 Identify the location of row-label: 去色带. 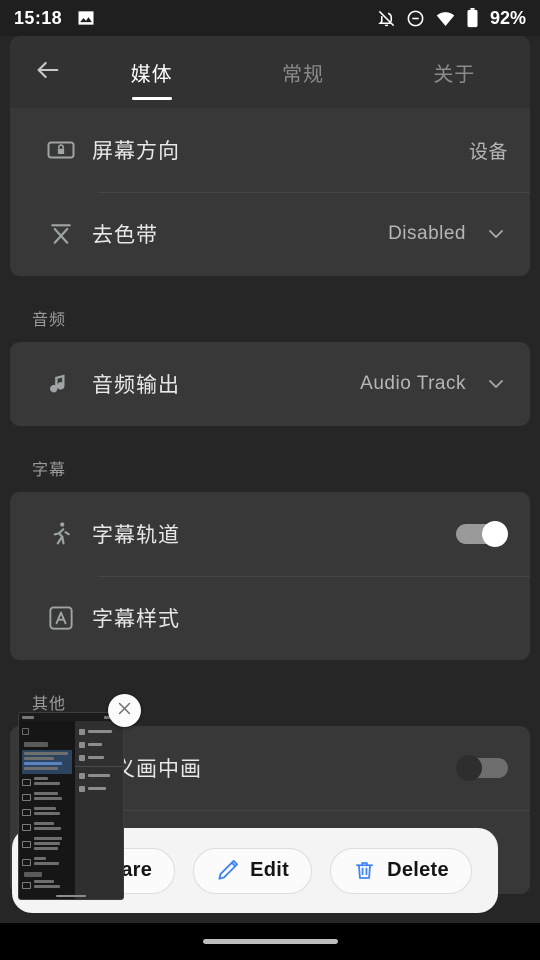
(125, 235).